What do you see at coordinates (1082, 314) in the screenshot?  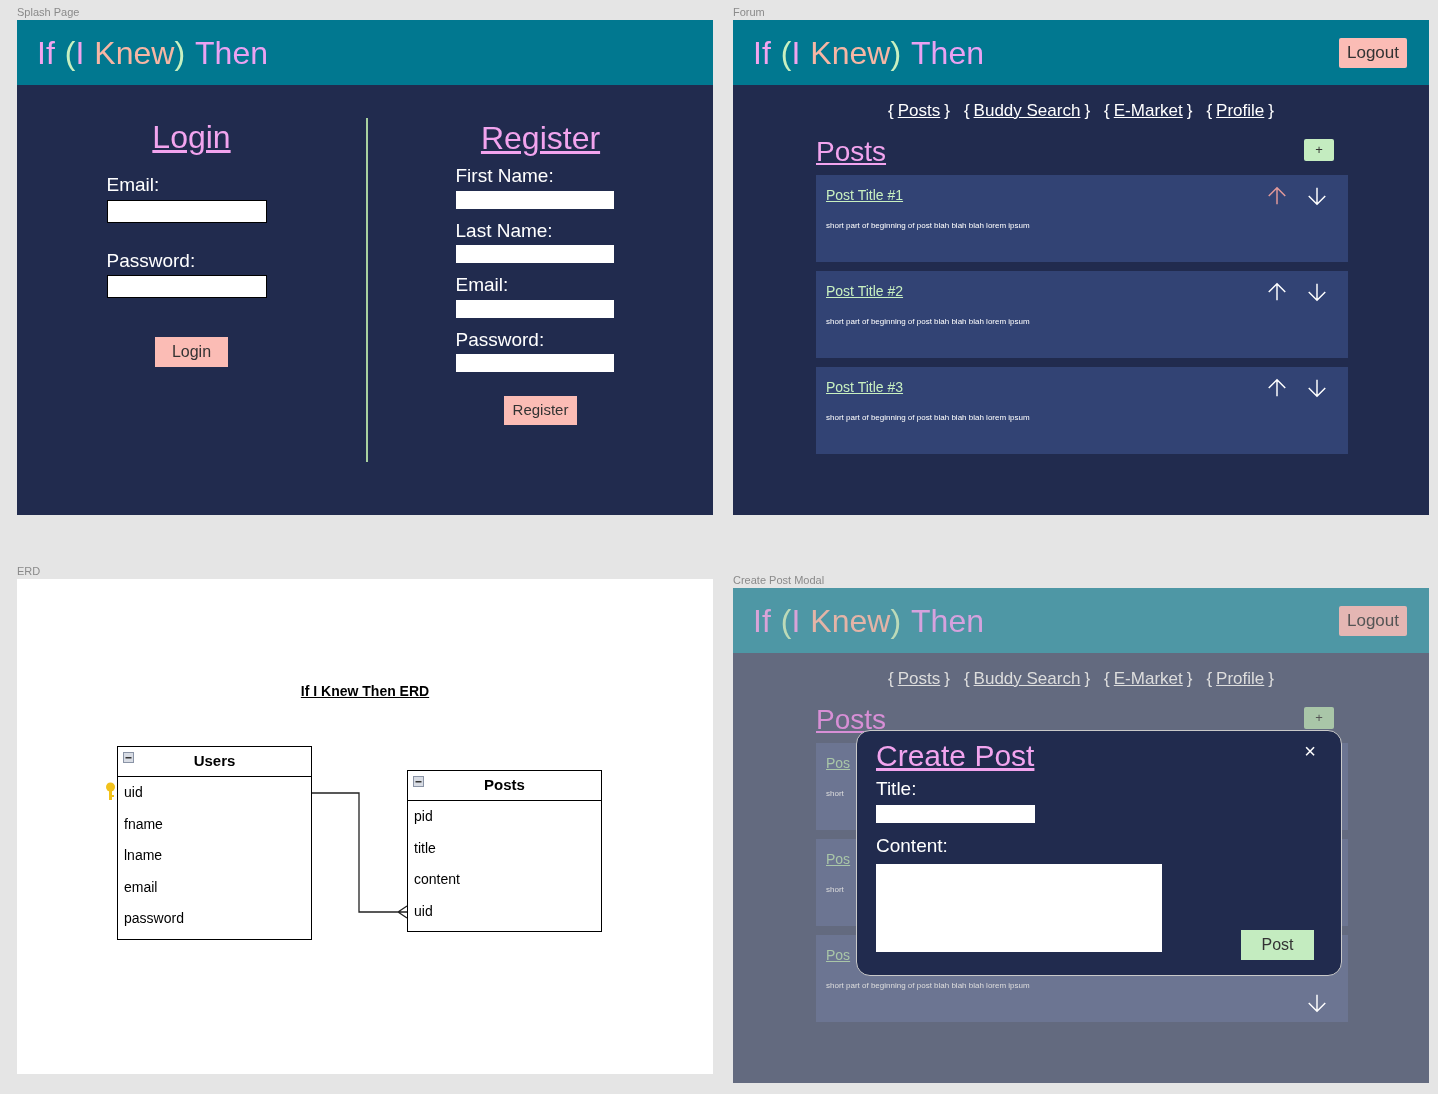 I see `post-card: Post Title #2 short part of beginning of post blah blah blah lorem ipsum` at bounding box center [1082, 314].